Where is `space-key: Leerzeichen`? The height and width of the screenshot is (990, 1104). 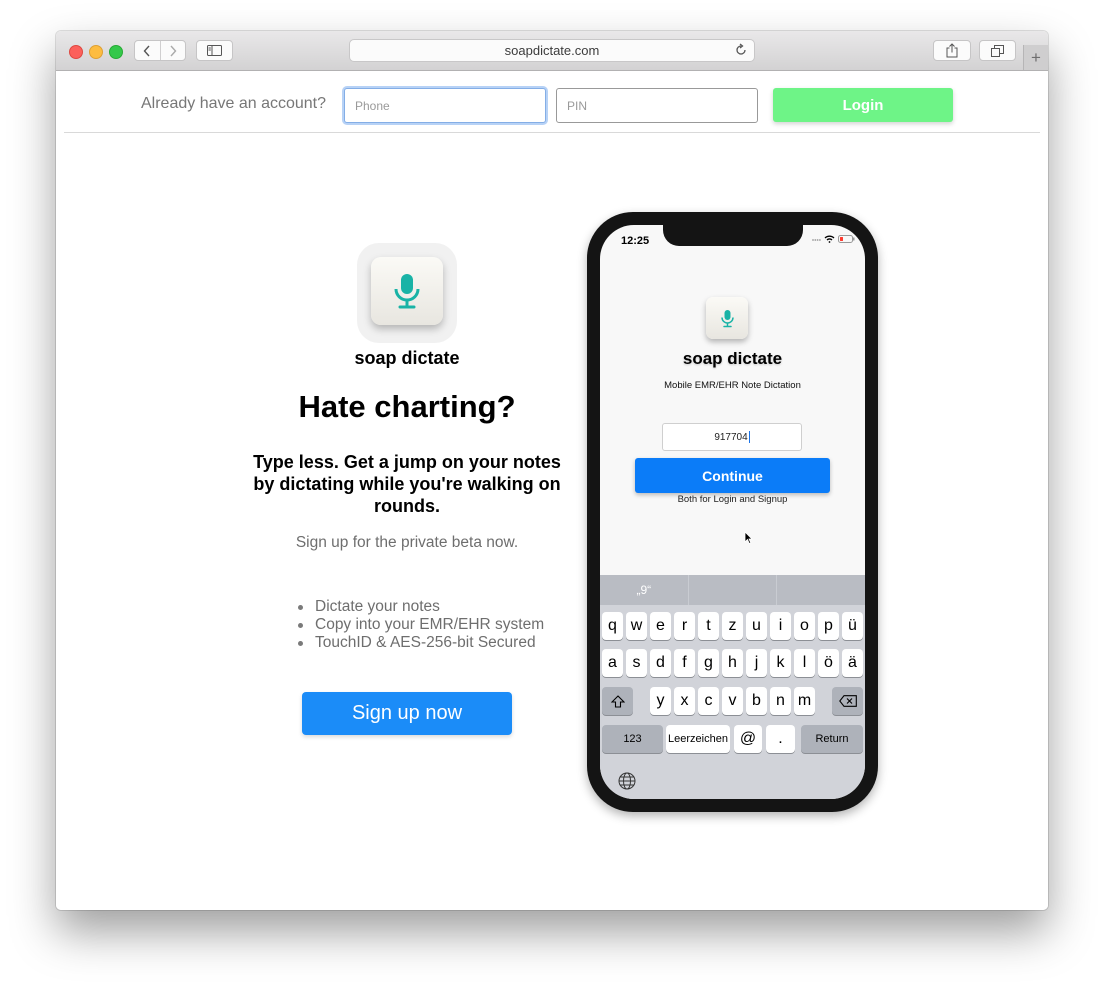 space-key: Leerzeichen is located at coordinates (698, 739).